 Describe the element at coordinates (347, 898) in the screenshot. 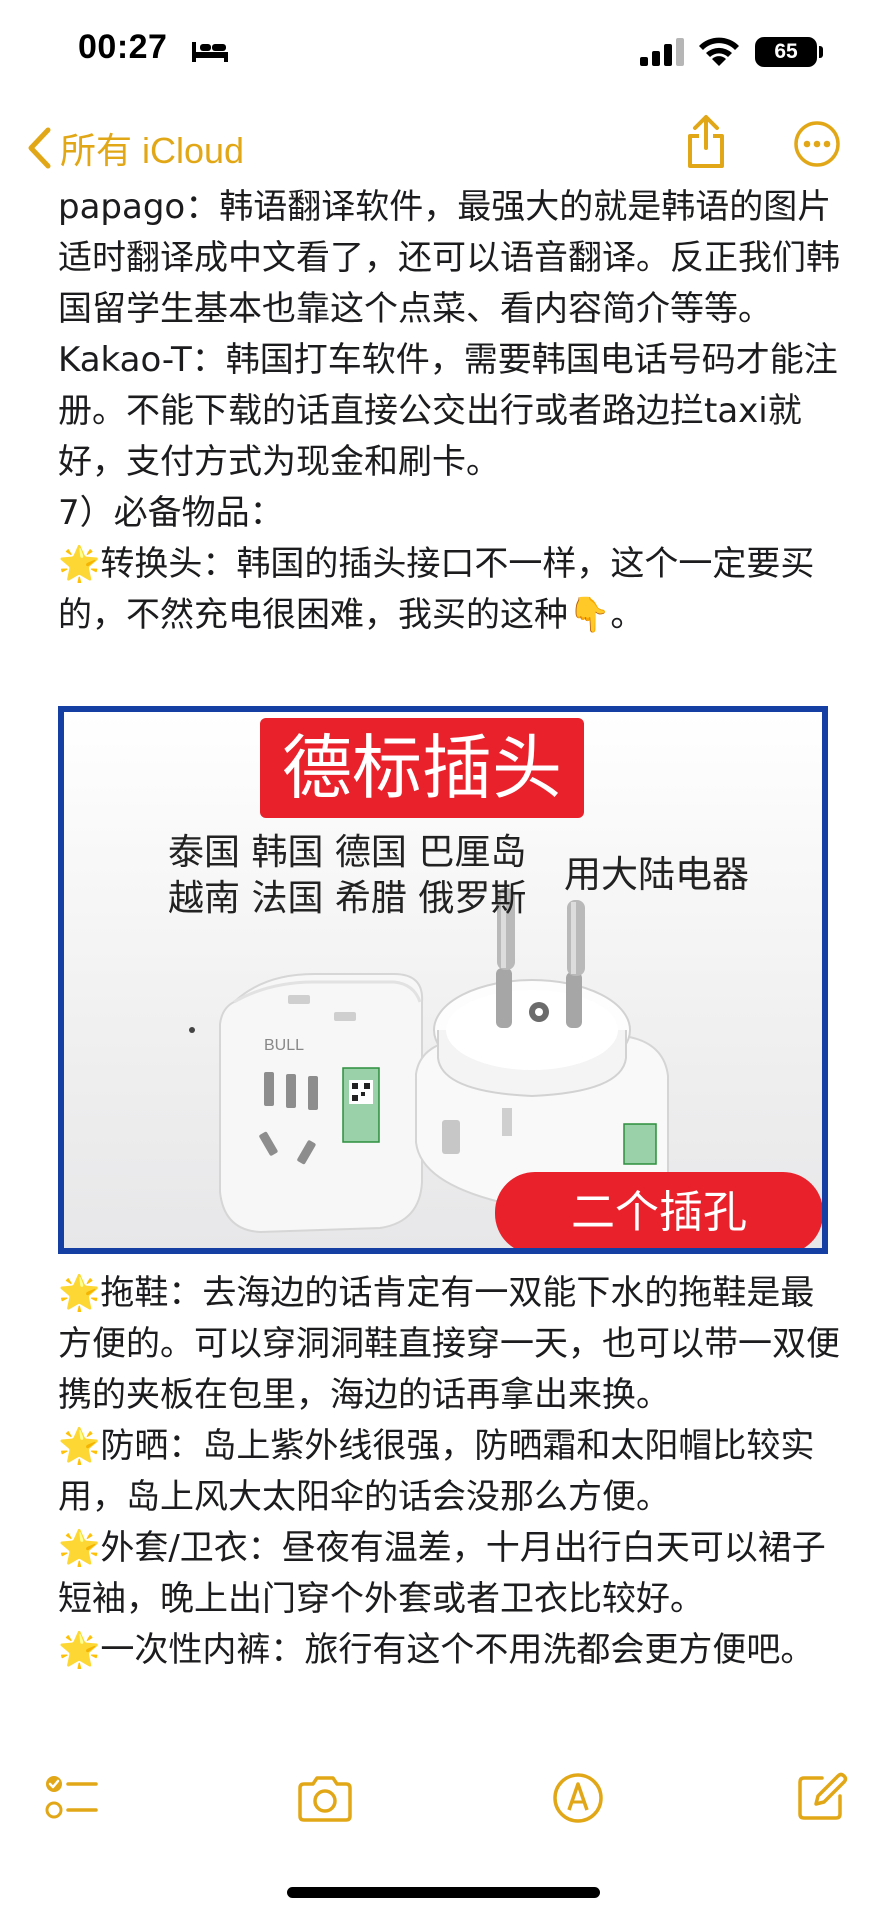

I see `image-countries-line2: 越南 法国 希腊 俄罗斯` at that location.